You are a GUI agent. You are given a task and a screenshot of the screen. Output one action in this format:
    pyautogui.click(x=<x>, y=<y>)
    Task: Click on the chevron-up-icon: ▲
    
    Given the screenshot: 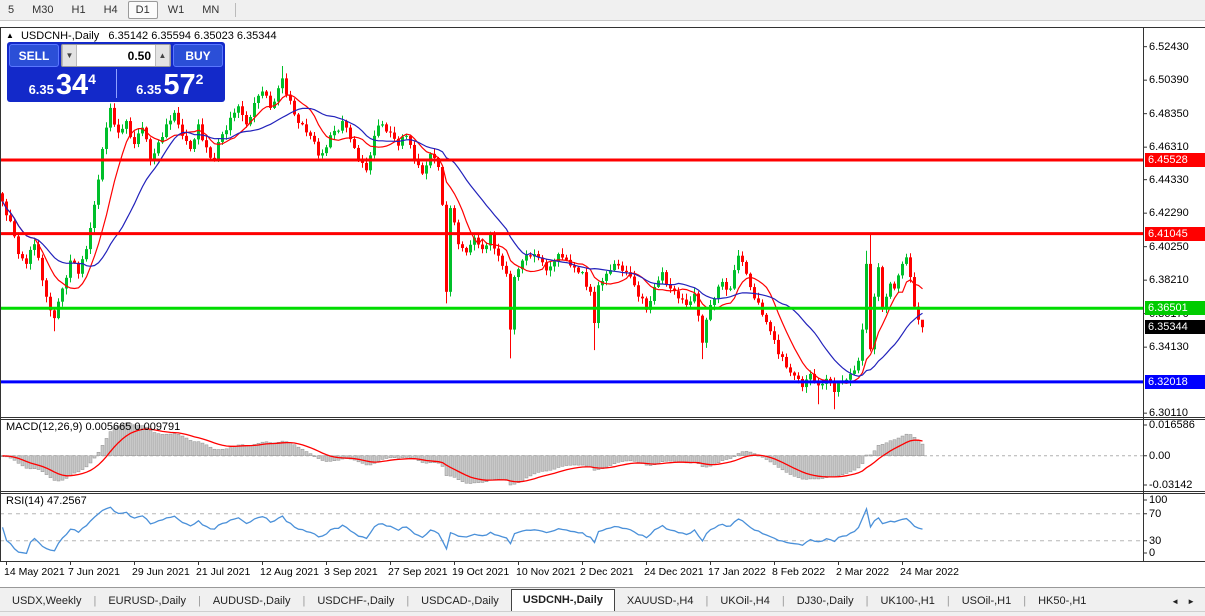 What is the action you would take?
    pyautogui.click(x=162, y=55)
    